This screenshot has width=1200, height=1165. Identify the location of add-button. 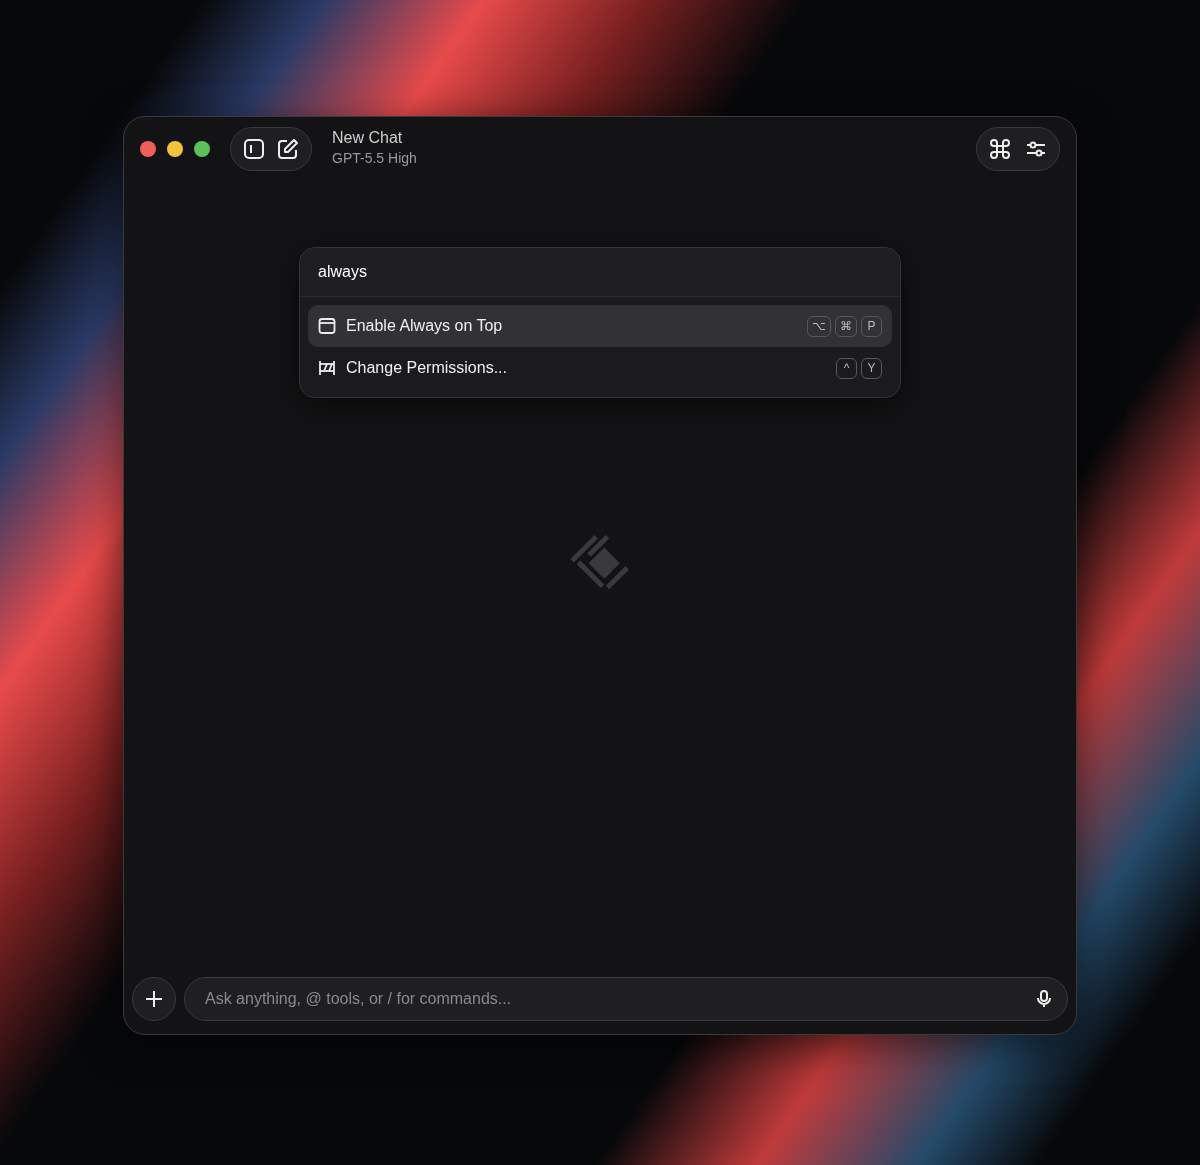
(154, 999).